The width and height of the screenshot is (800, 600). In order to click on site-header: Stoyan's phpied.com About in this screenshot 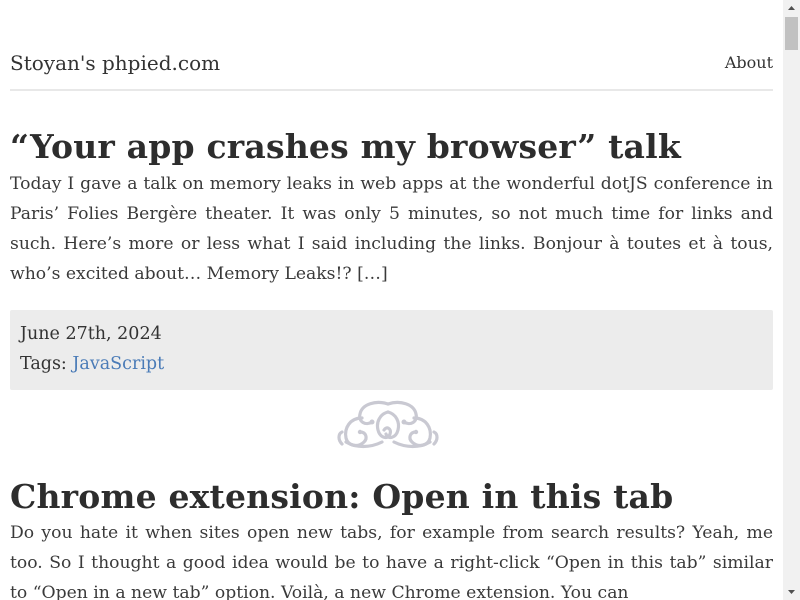, I will do `click(391, 69)`.